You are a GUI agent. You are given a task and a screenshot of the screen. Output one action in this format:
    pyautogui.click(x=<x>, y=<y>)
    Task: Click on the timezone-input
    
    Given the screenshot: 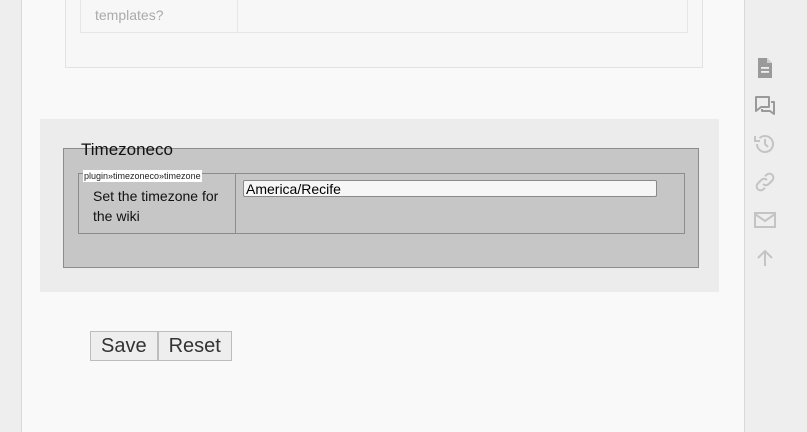 What is the action you would take?
    pyautogui.click(x=450, y=188)
    